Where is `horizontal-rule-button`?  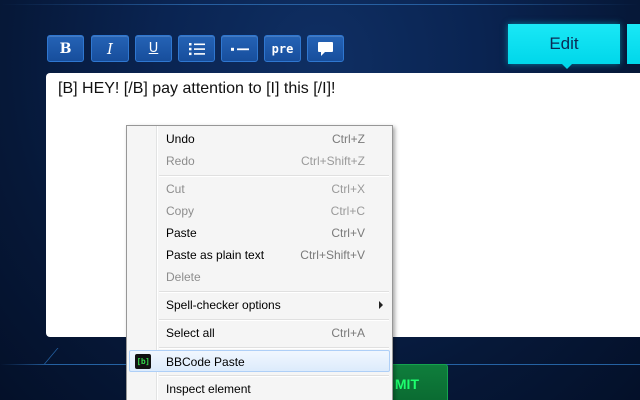
horizontal-rule-button is located at coordinates (239, 48).